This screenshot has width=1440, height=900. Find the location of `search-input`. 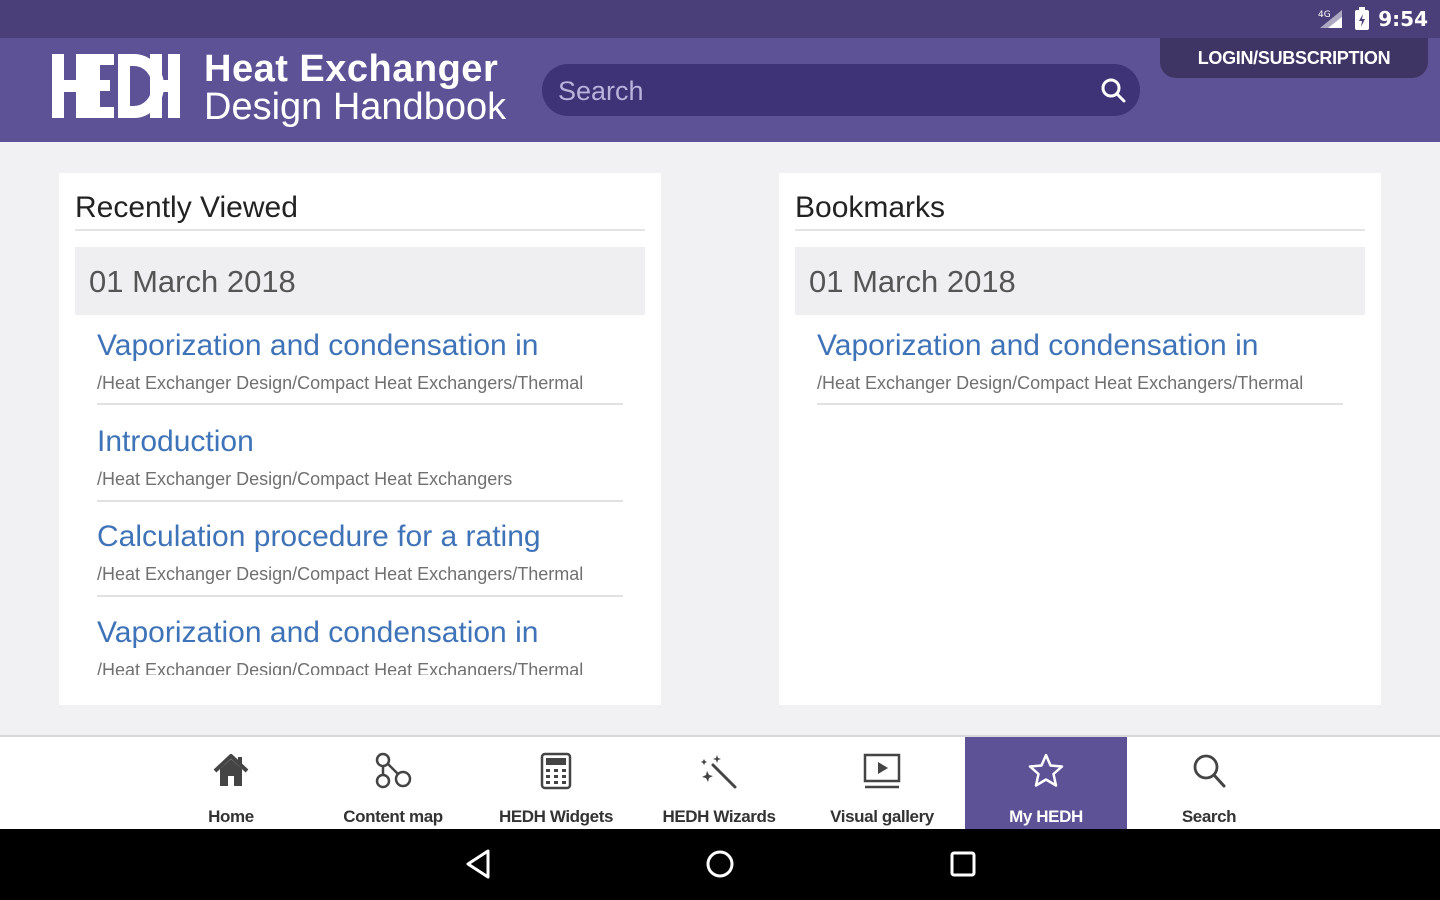

search-input is located at coordinates (823, 91).